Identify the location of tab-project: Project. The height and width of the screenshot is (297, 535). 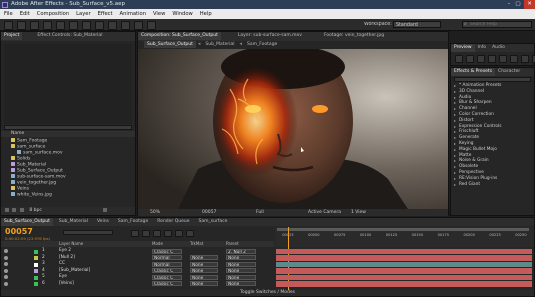
(12, 36).